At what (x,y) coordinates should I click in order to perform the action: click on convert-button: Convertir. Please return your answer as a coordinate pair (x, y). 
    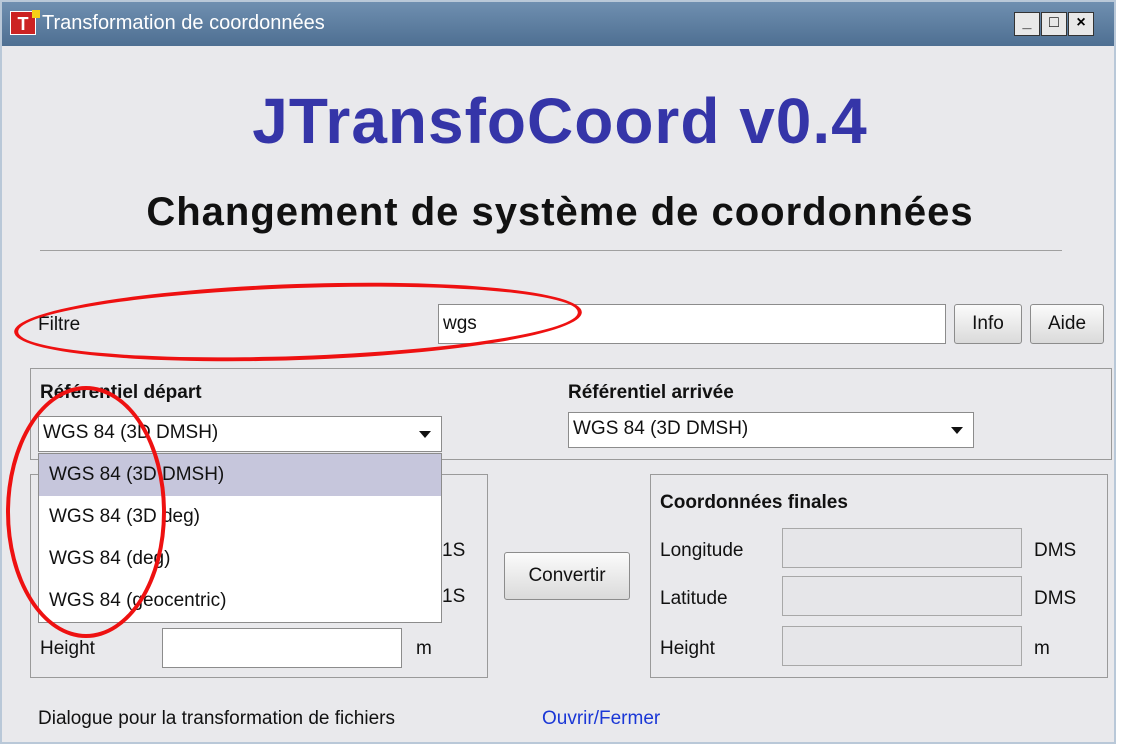
    Looking at the image, I should click on (567, 576).